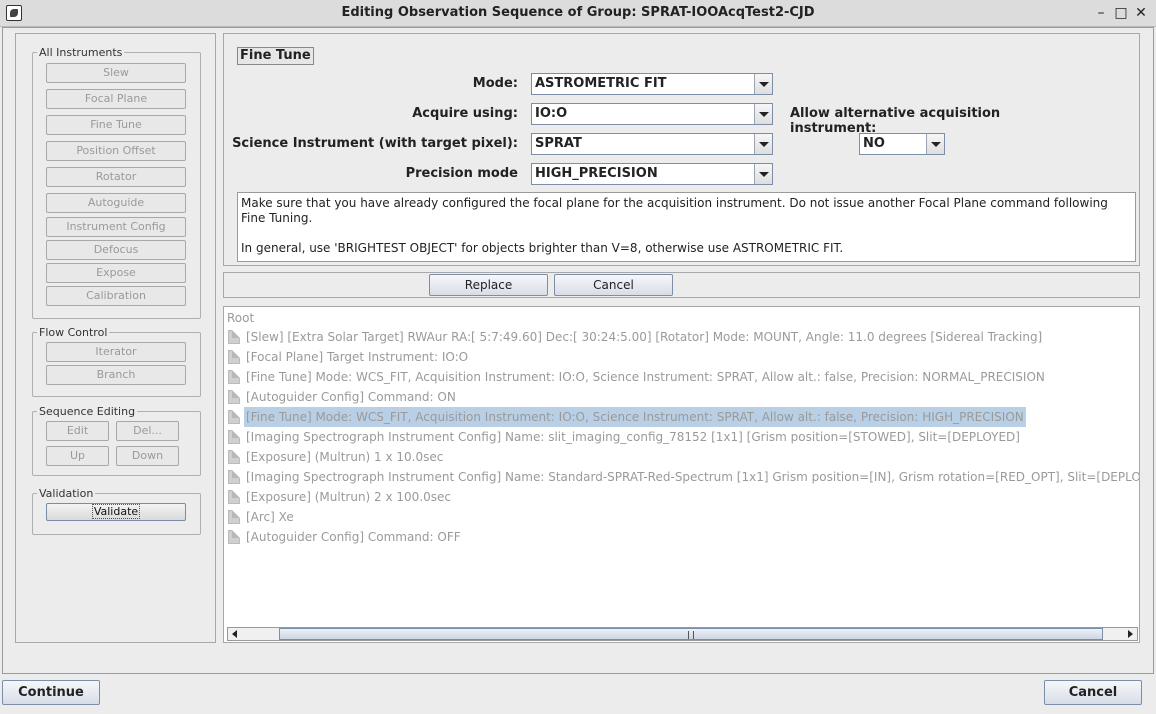  I want to click on focal-plane-button: Focal Plane, so click(116, 99).